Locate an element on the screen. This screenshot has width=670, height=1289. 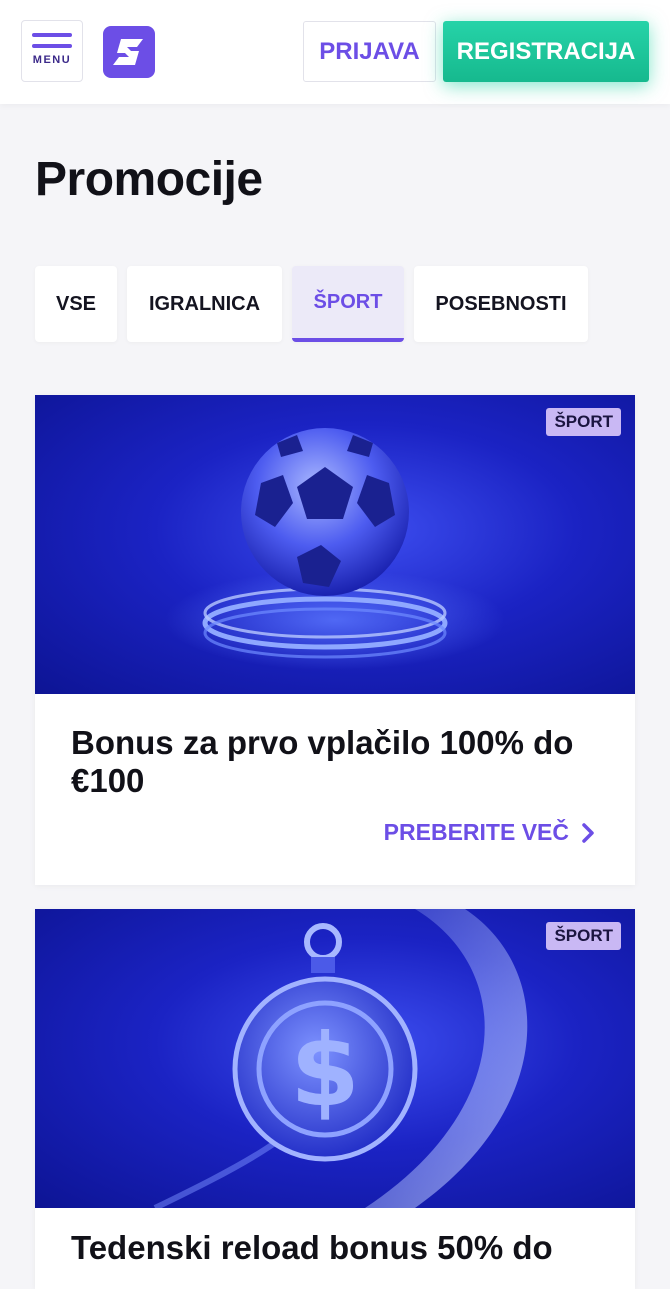
page-title: Promocije is located at coordinates (149, 179).